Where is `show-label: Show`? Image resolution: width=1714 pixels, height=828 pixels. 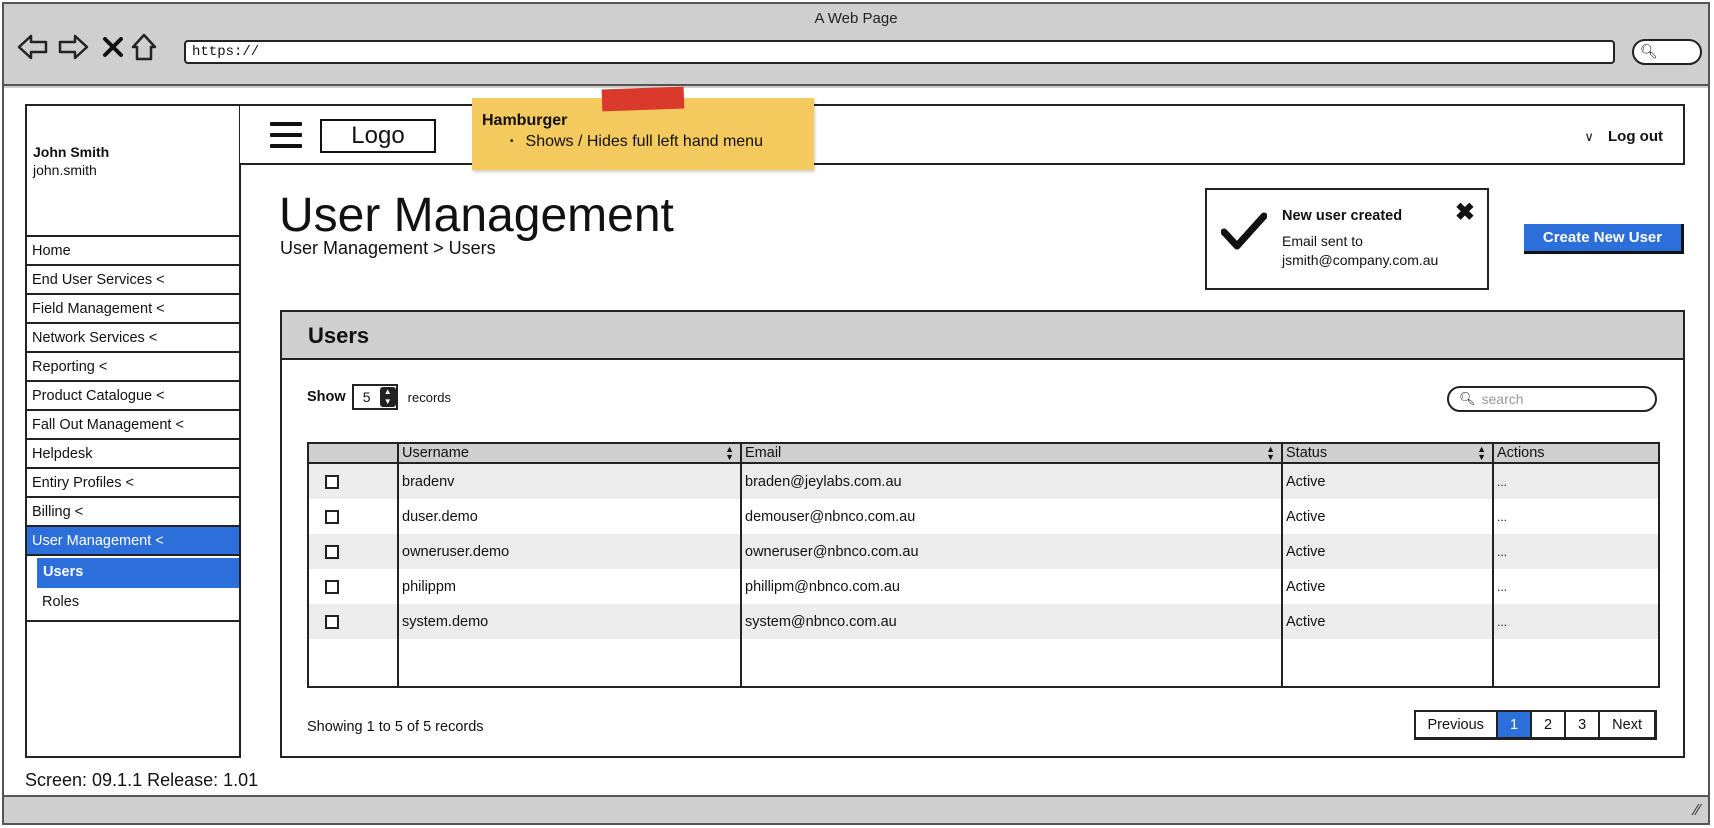 show-label: Show is located at coordinates (326, 397).